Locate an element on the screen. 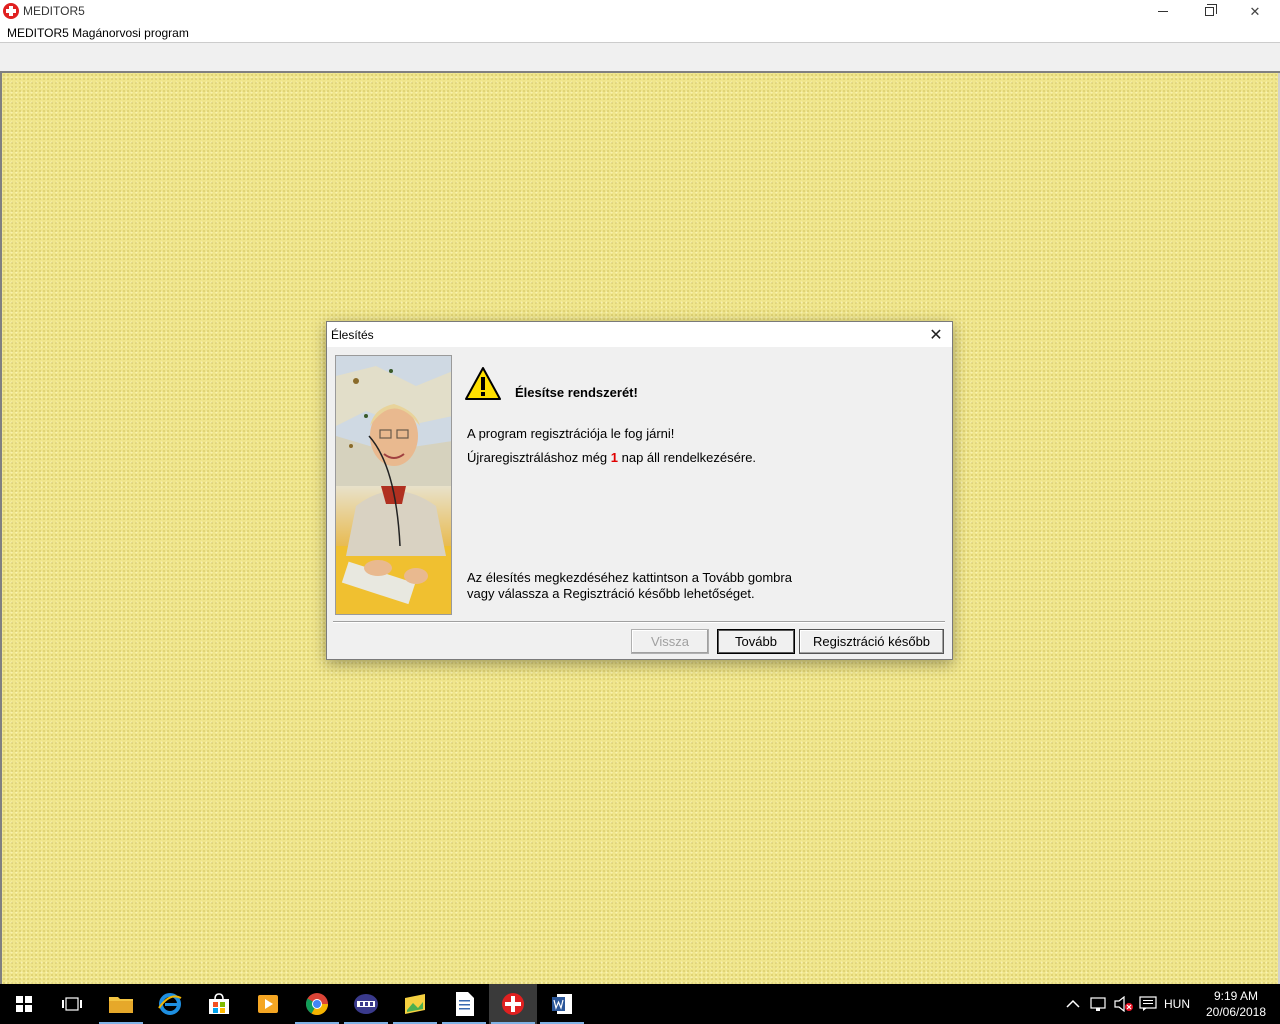 The height and width of the screenshot is (1024, 1280). document-icon is located at coordinates (465, 1004).